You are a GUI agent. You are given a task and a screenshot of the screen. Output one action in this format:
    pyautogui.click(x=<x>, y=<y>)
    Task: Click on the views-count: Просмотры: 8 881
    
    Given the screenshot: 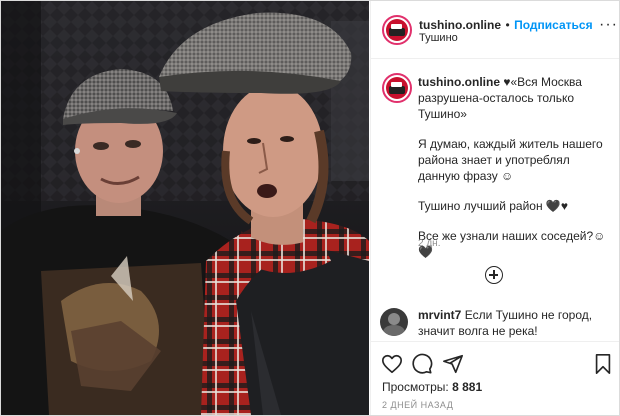 What is the action you would take?
    pyautogui.click(x=432, y=387)
    